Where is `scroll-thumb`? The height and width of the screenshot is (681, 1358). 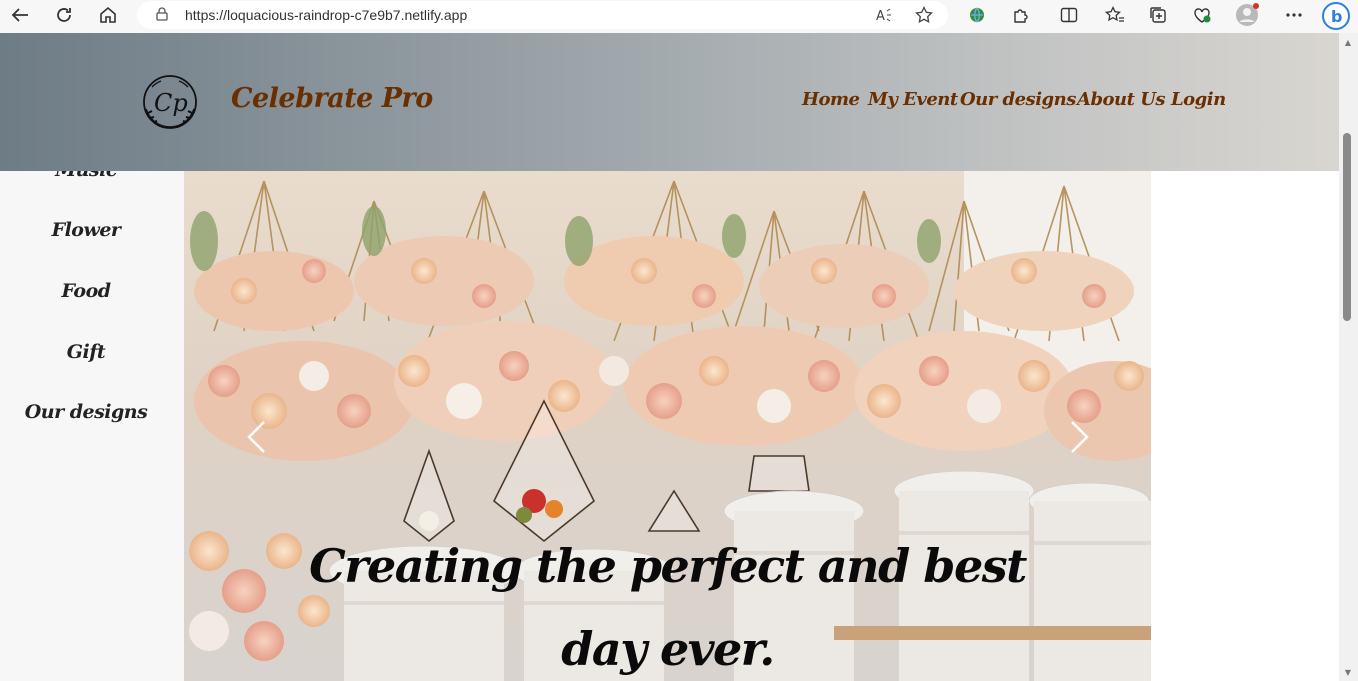
scroll-thumb is located at coordinates (1347, 227).